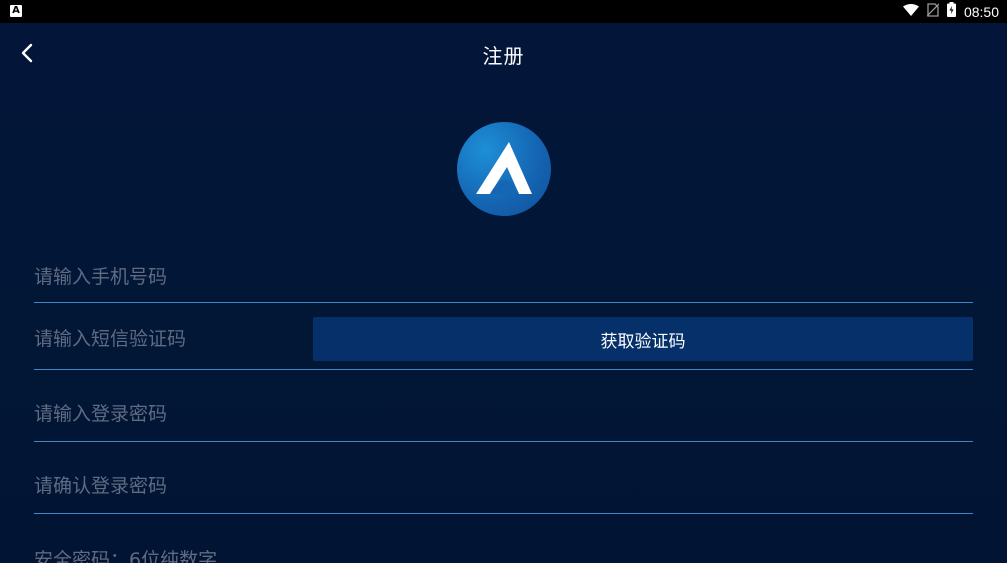 This screenshot has width=1007, height=563. Describe the element at coordinates (910, 11) in the screenshot. I see `wifi-icon` at that location.